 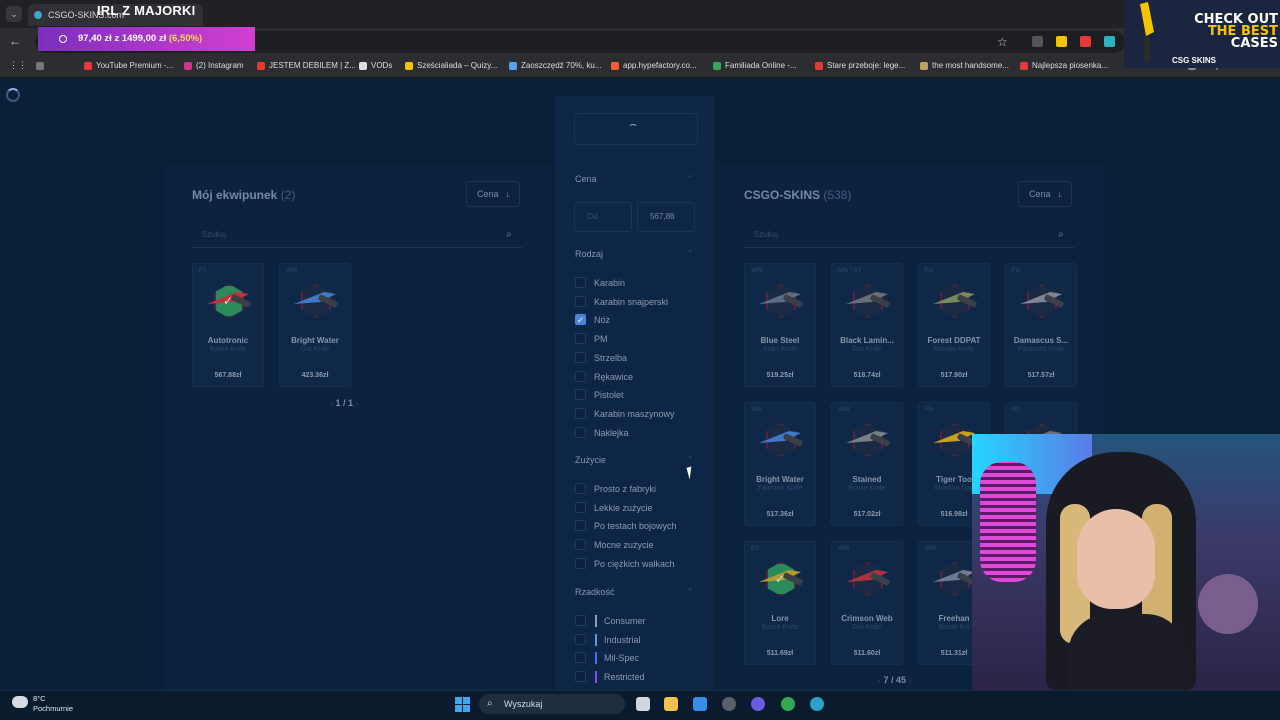 What do you see at coordinates (1041, 375) in the screenshot?
I see `skin-price: 517.57zł` at bounding box center [1041, 375].